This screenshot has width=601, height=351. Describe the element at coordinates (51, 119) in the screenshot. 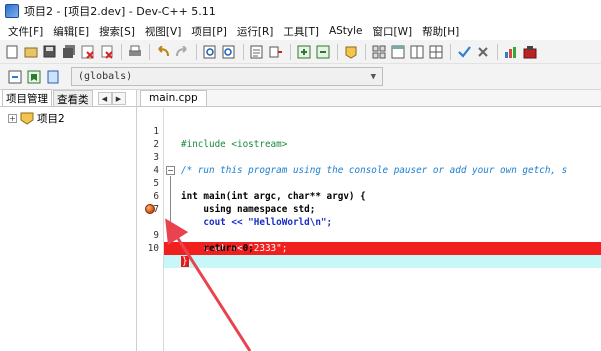

I see `project-tree-label: 项目2` at that location.